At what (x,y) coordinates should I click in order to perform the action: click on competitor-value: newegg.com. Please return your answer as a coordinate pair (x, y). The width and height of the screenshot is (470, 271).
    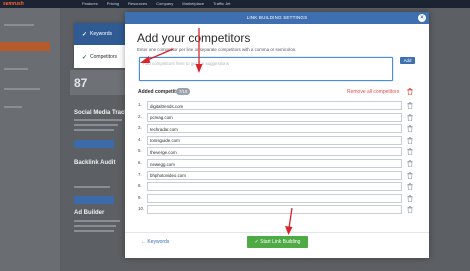
    Looking at the image, I should click on (162, 164).